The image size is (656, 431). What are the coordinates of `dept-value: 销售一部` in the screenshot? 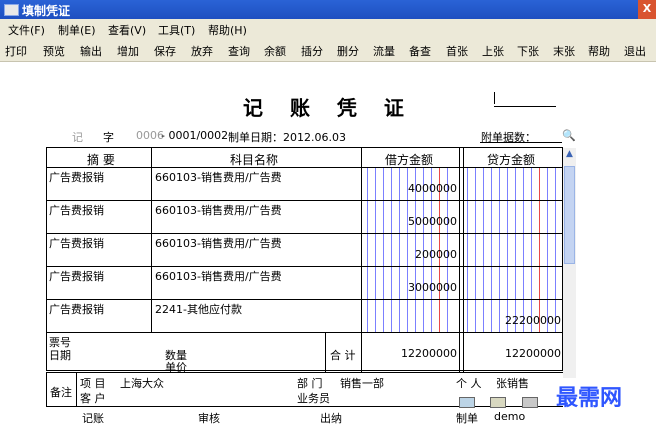 It's located at (362, 383).